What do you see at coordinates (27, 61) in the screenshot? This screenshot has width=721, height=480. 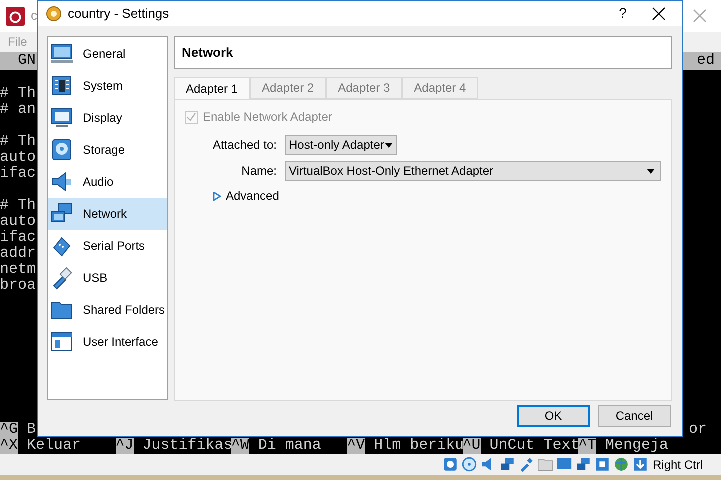 I see `terminal-header-text: GN` at bounding box center [27, 61].